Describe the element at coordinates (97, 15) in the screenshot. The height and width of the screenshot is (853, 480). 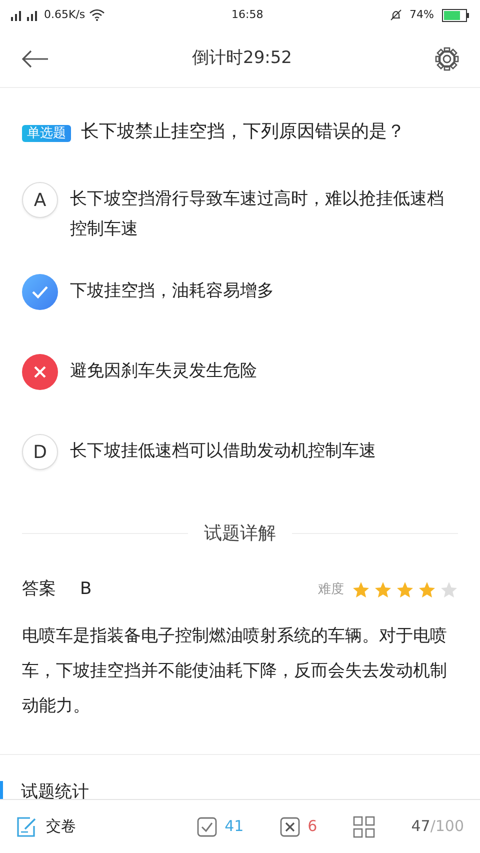
I see `wifi-icon` at that location.